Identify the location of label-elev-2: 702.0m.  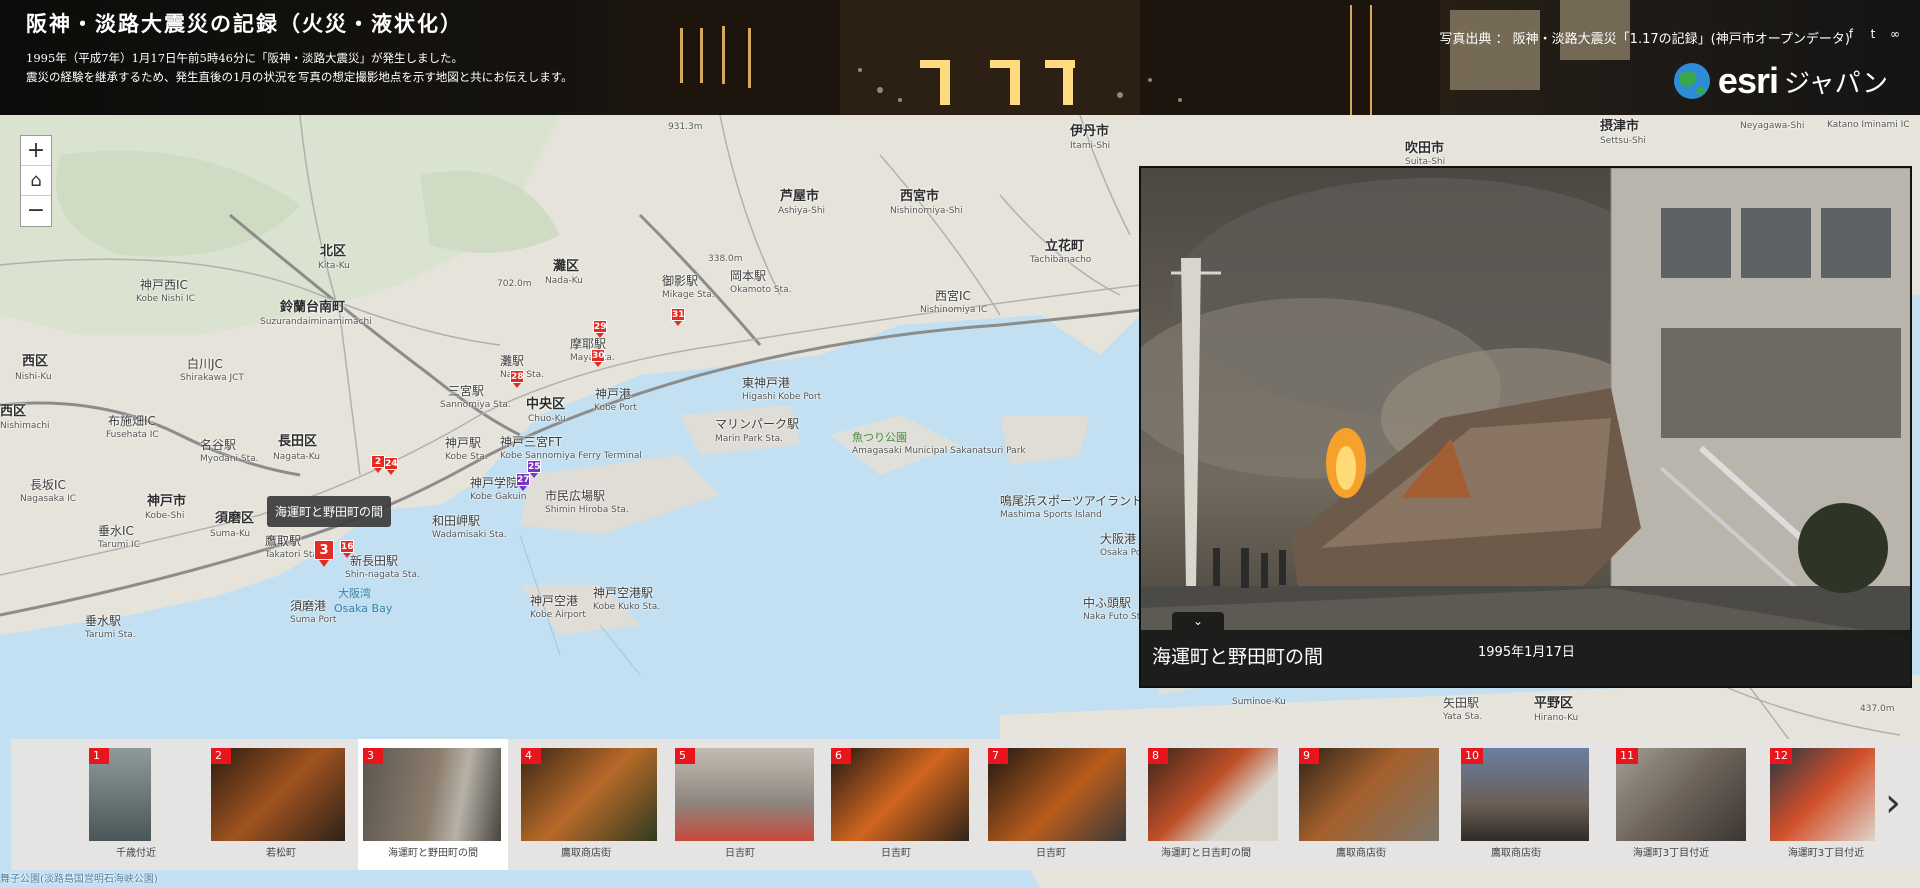
(514, 284).